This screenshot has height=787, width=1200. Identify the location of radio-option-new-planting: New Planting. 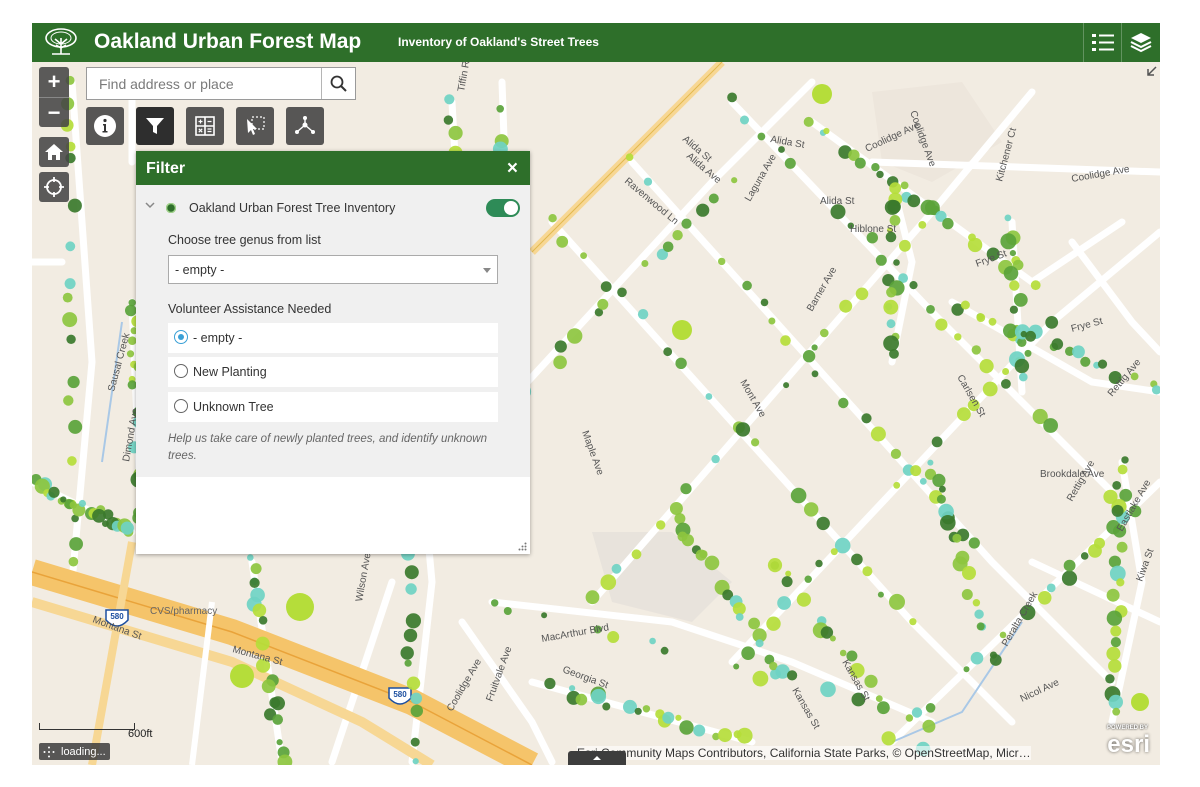
(333, 372).